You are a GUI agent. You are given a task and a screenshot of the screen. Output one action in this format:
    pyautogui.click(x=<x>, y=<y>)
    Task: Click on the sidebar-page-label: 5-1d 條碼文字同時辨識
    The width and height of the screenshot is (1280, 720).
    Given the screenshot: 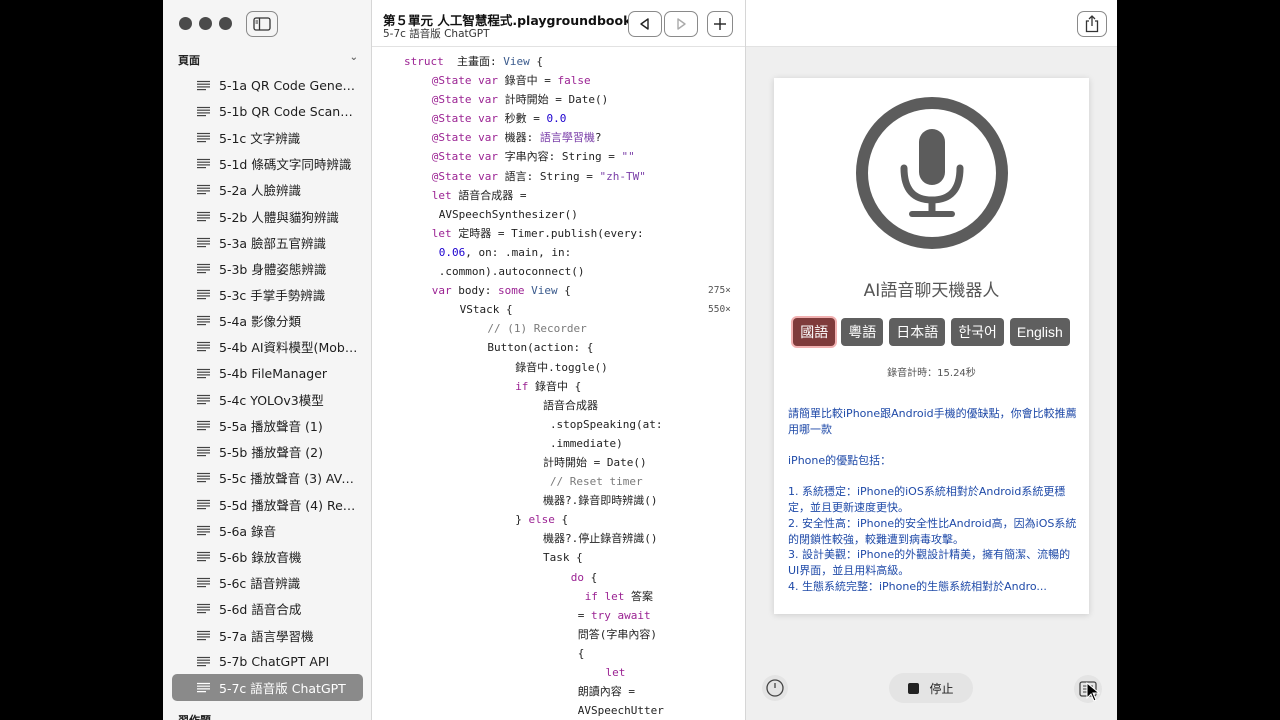 What is the action you would take?
    pyautogui.click(x=285, y=165)
    